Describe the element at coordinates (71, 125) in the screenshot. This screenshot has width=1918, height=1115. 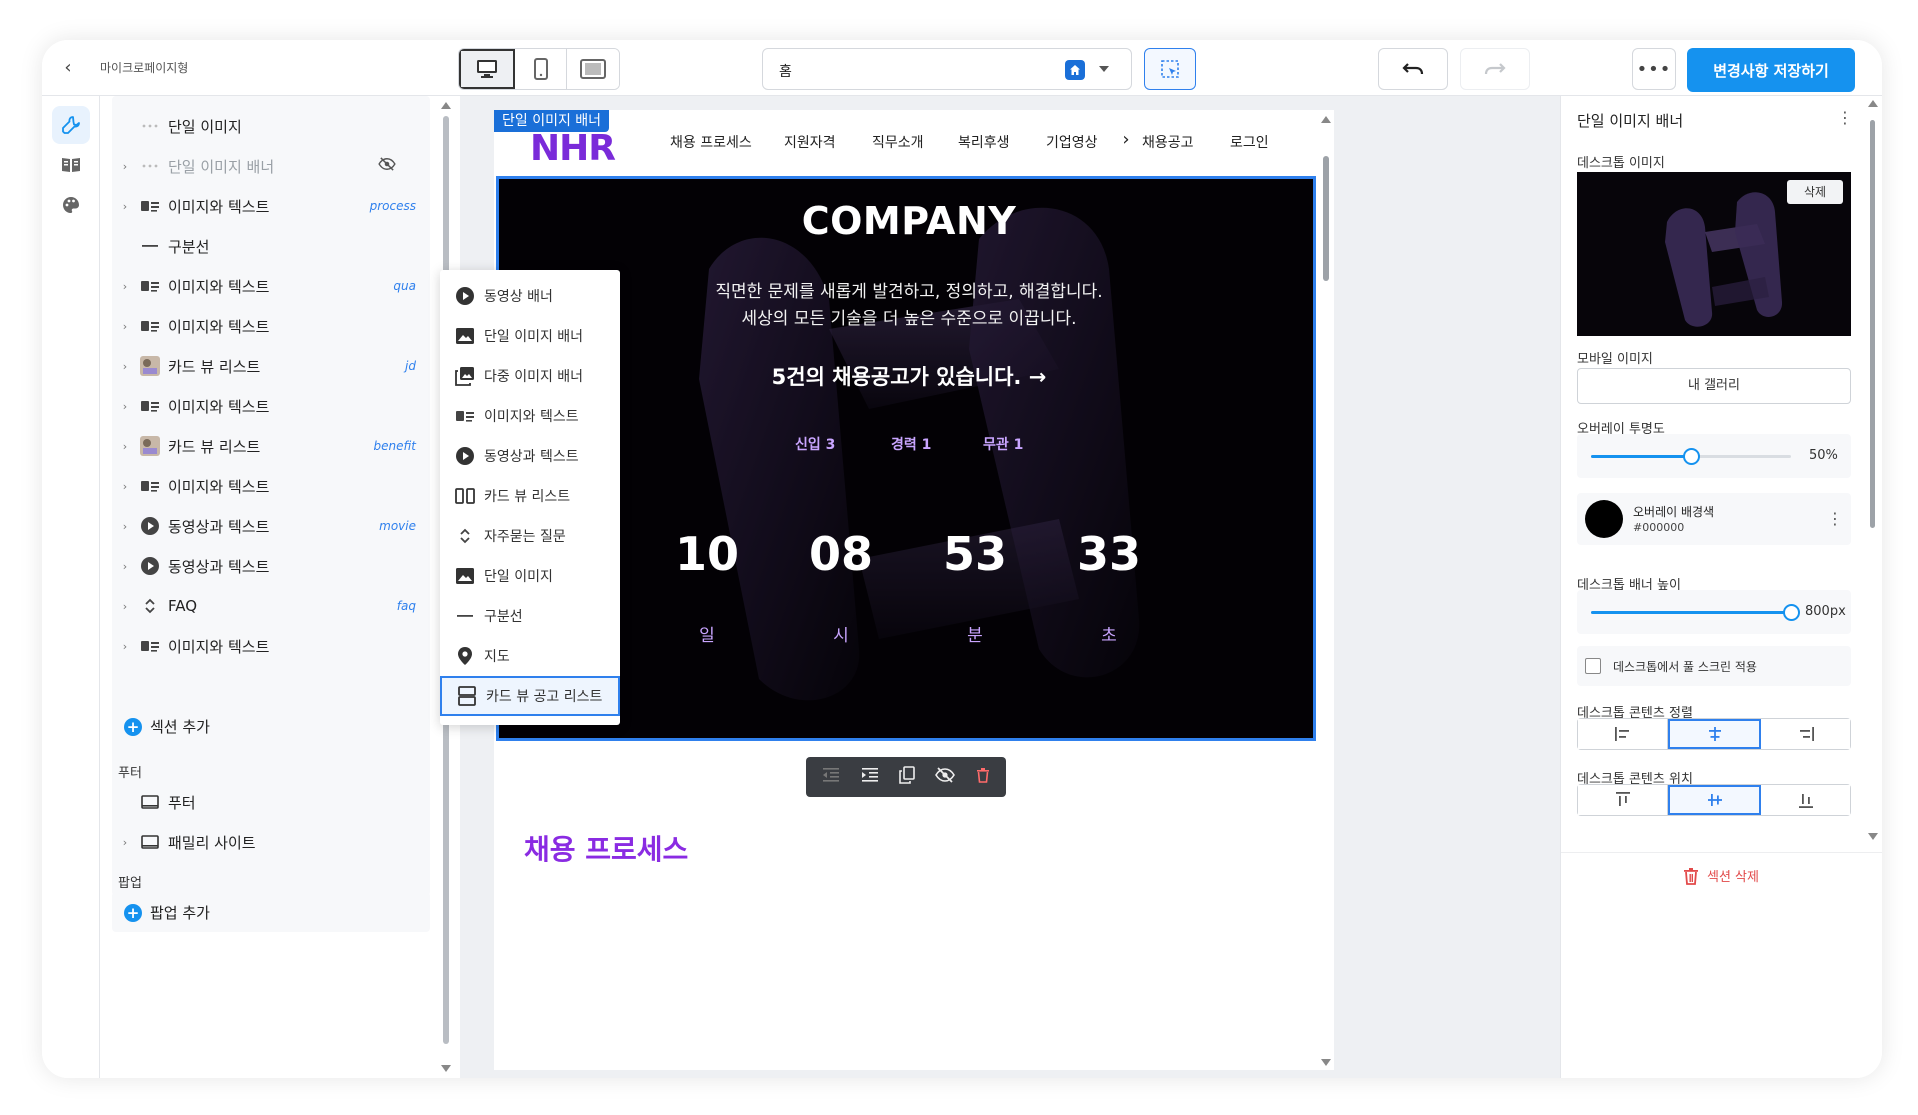
I see `rail-edit-button` at that location.